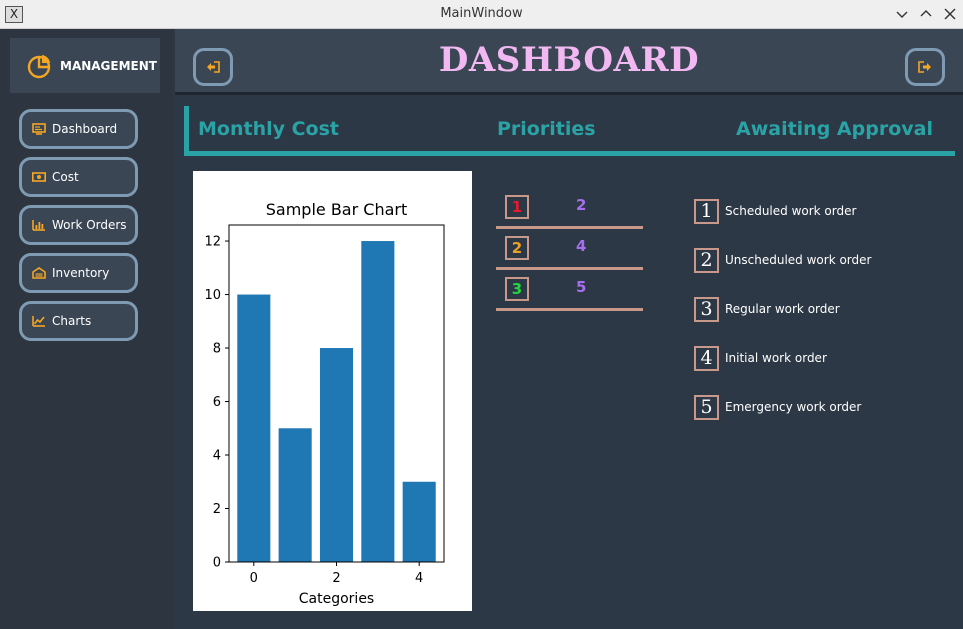  Describe the element at coordinates (517, 248) in the screenshot. I see `priority-rank: 2` at that location.